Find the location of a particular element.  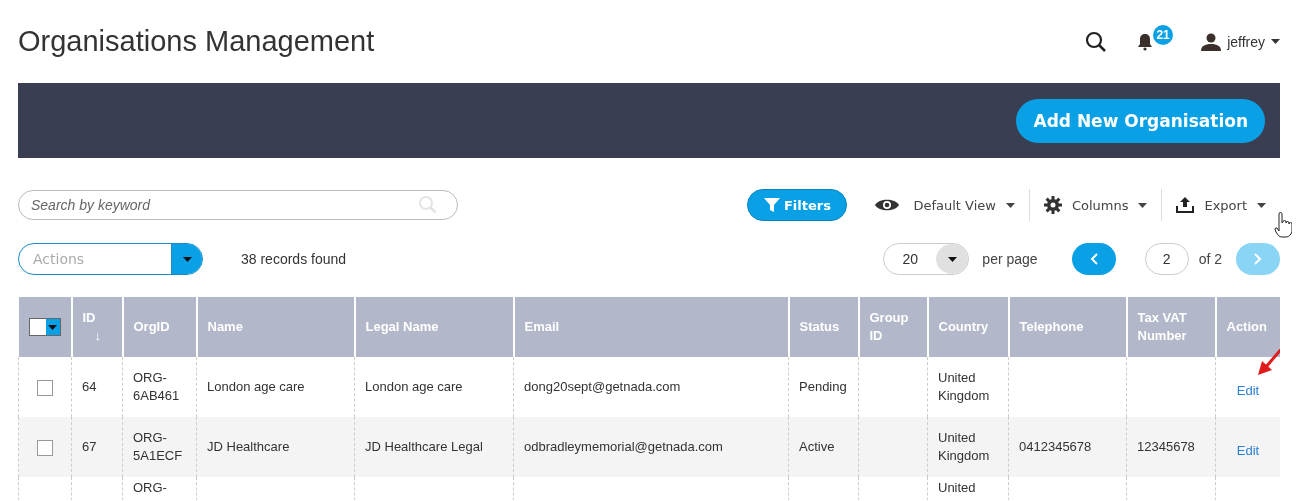

filters-button: Filters is located at coordinates (797, 205).